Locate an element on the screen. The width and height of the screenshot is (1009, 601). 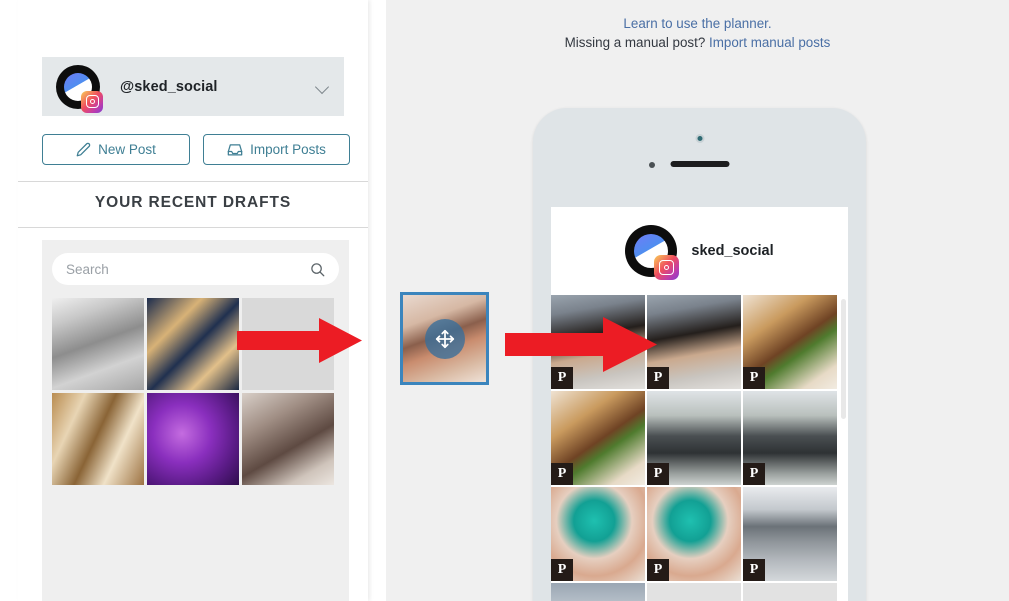
new-post-button: New Post is located at coordinates (116, 149).